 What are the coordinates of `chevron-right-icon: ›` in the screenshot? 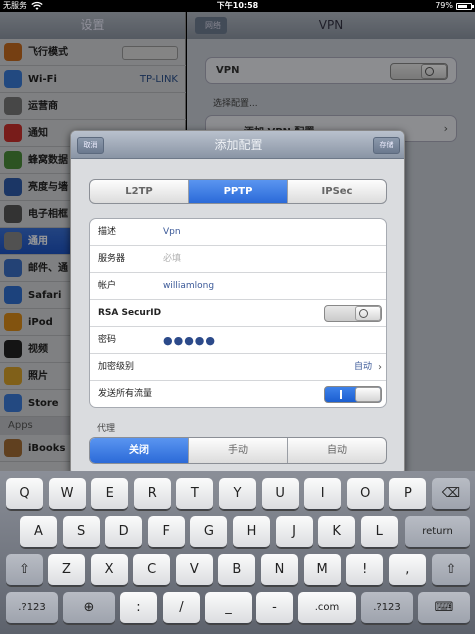 It's located at (380, 367).